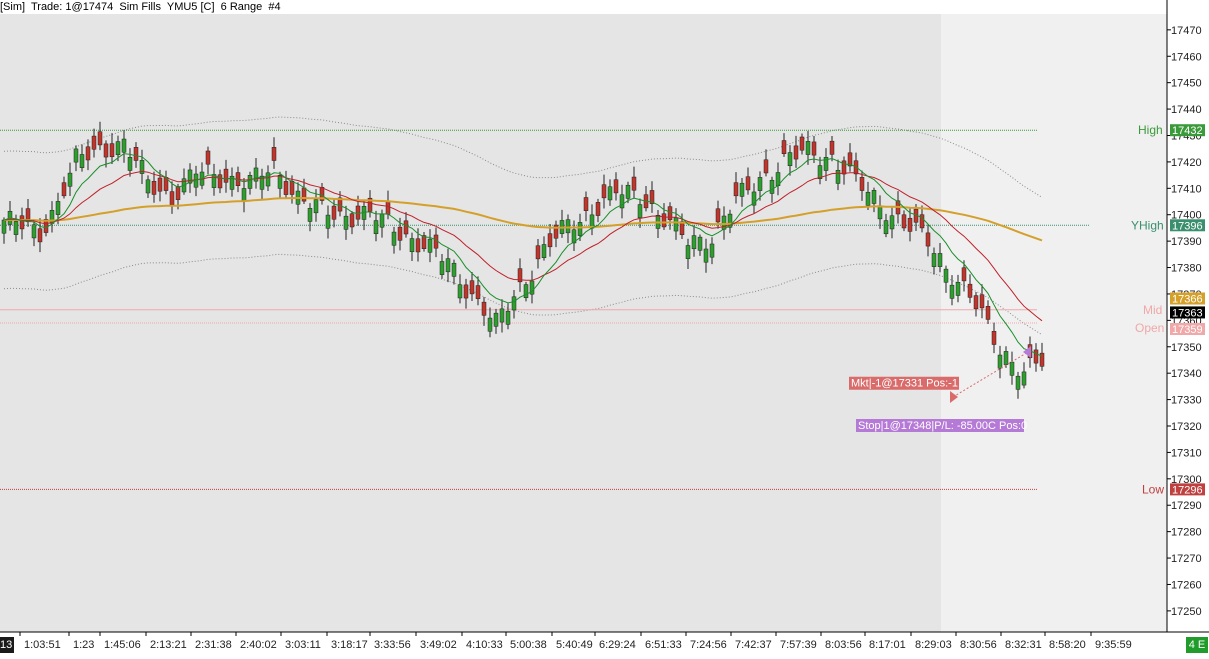  What do you see at coordinates (392, 645) in the screenshot?
I see `x-tick-label: 3:33:56` at bounding box center [392, 645].